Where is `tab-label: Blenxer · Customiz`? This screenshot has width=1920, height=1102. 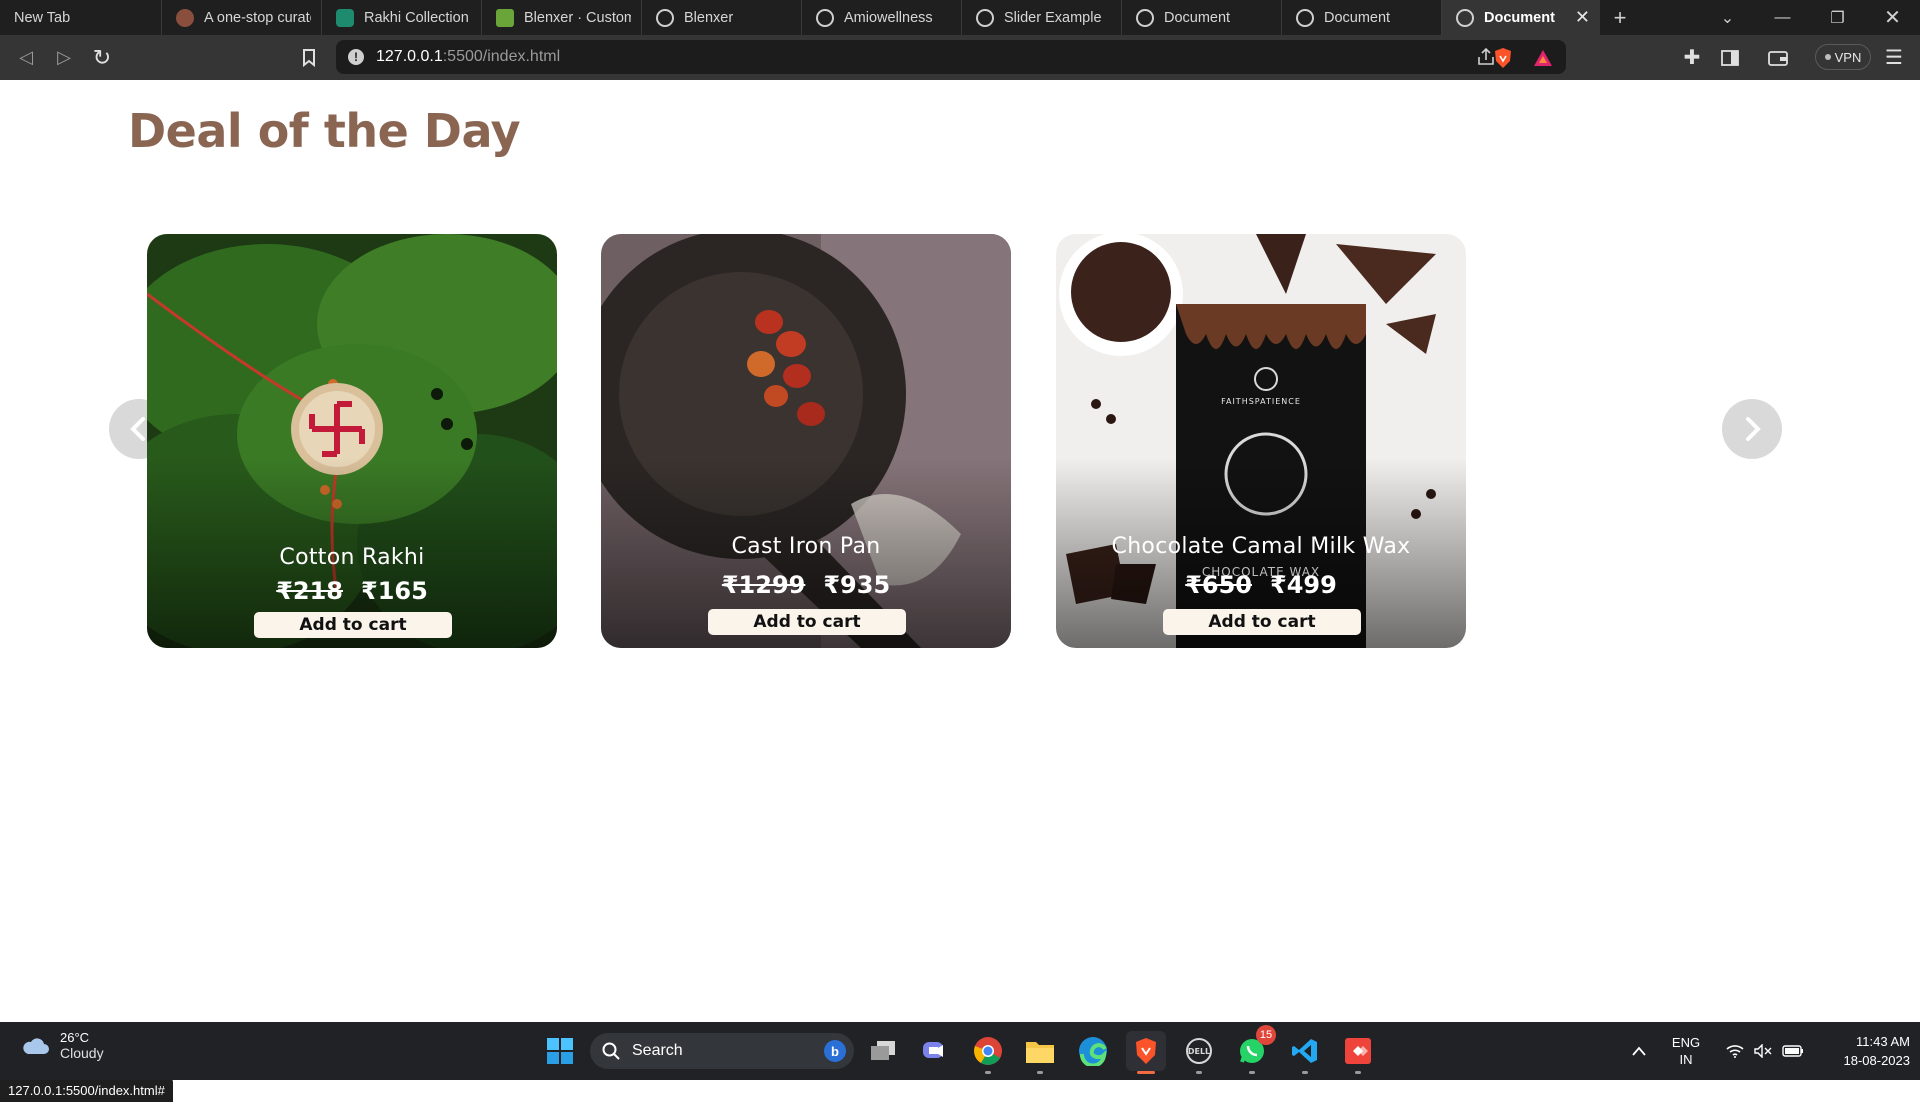 tab-label: Blenxer · Customiz is located at coordinates (577, 17).